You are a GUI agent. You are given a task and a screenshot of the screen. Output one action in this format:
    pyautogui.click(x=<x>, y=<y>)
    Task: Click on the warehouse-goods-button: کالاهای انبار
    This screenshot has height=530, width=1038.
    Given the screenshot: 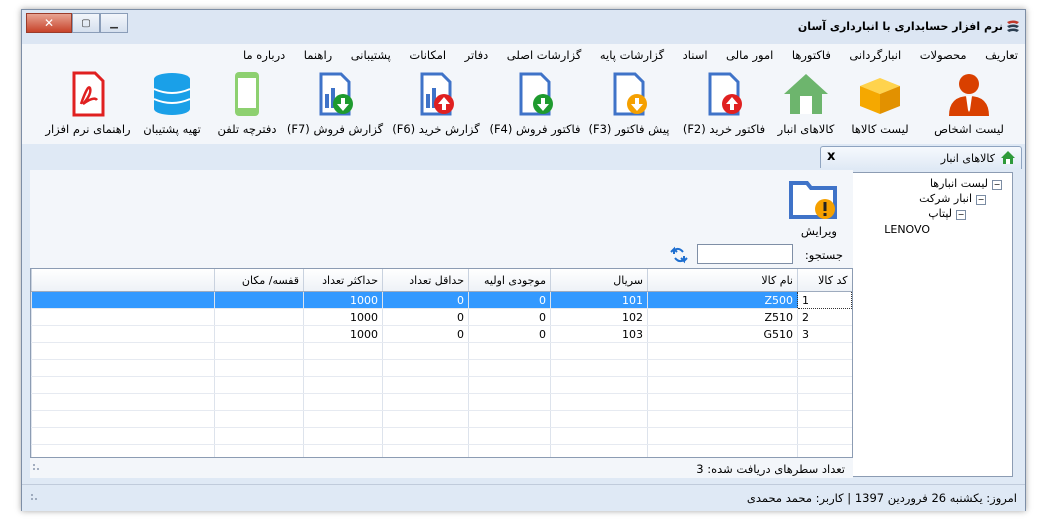 What is the action you would take?
    pyautogui.click(x=806, y=104)
    